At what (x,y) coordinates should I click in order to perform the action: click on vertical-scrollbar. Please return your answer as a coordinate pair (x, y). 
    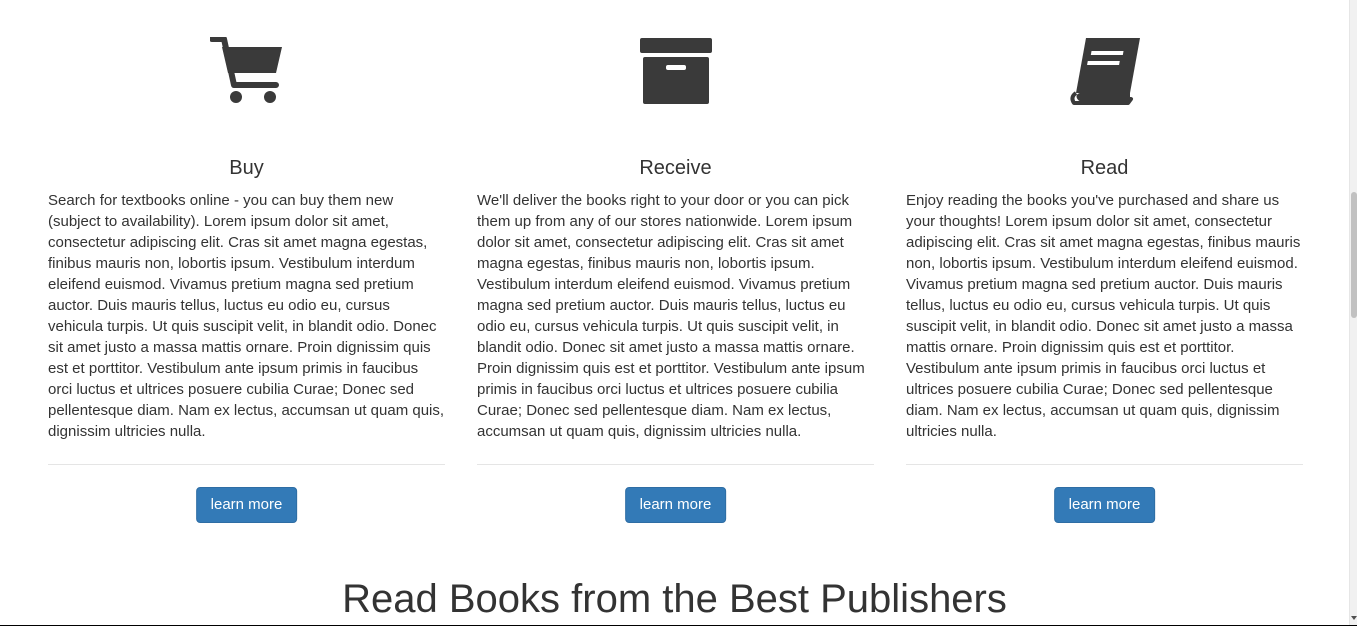
    Looking at the image, I should click on (1353, 313).